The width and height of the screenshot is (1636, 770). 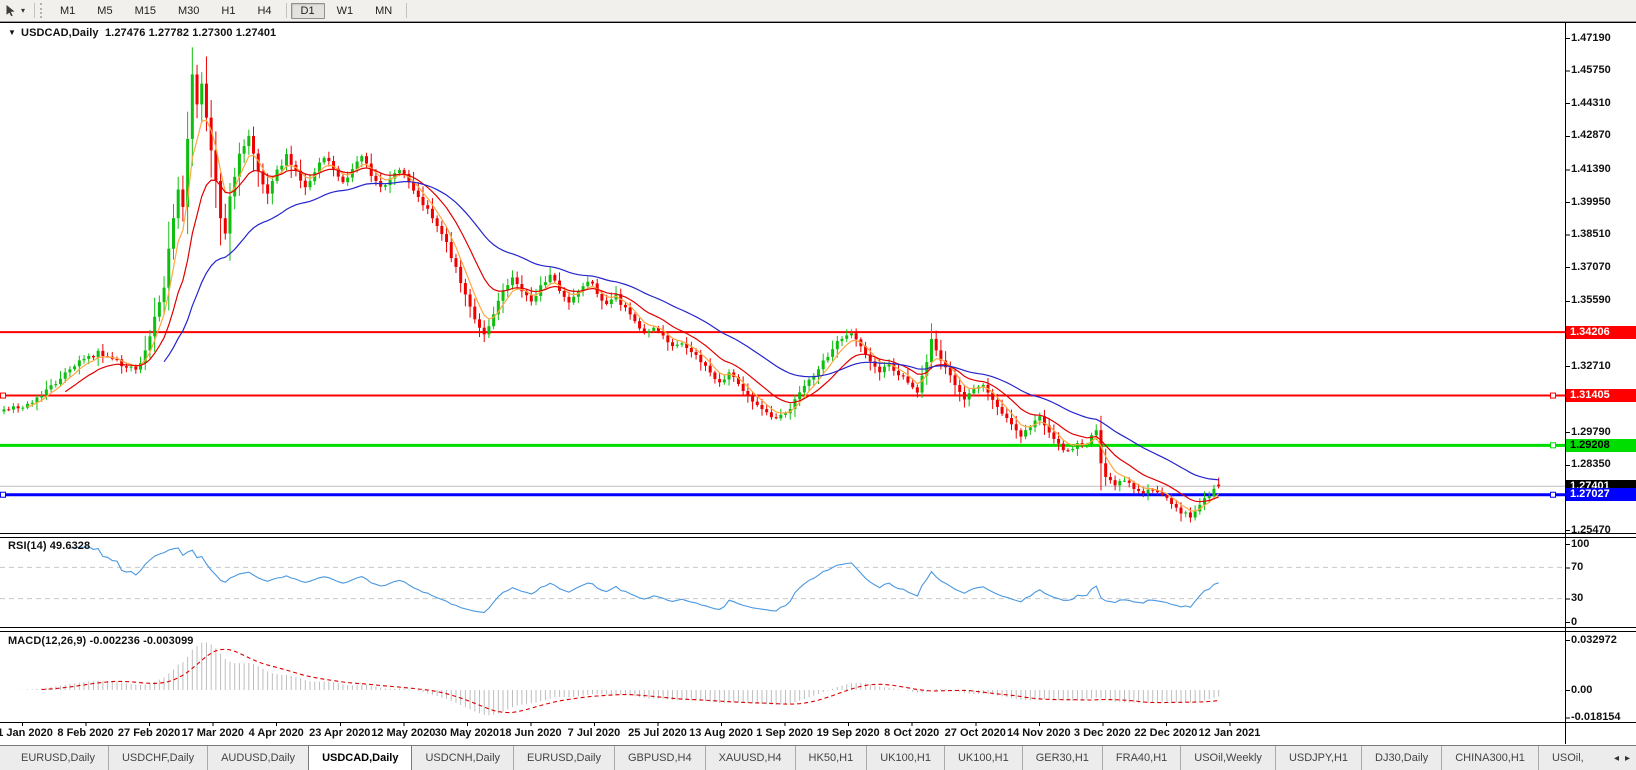 What do you see at coordinates (188, 11) in the screenshot?
I see `timeframe-button-m30: M30` at bounding box center [188, 11].